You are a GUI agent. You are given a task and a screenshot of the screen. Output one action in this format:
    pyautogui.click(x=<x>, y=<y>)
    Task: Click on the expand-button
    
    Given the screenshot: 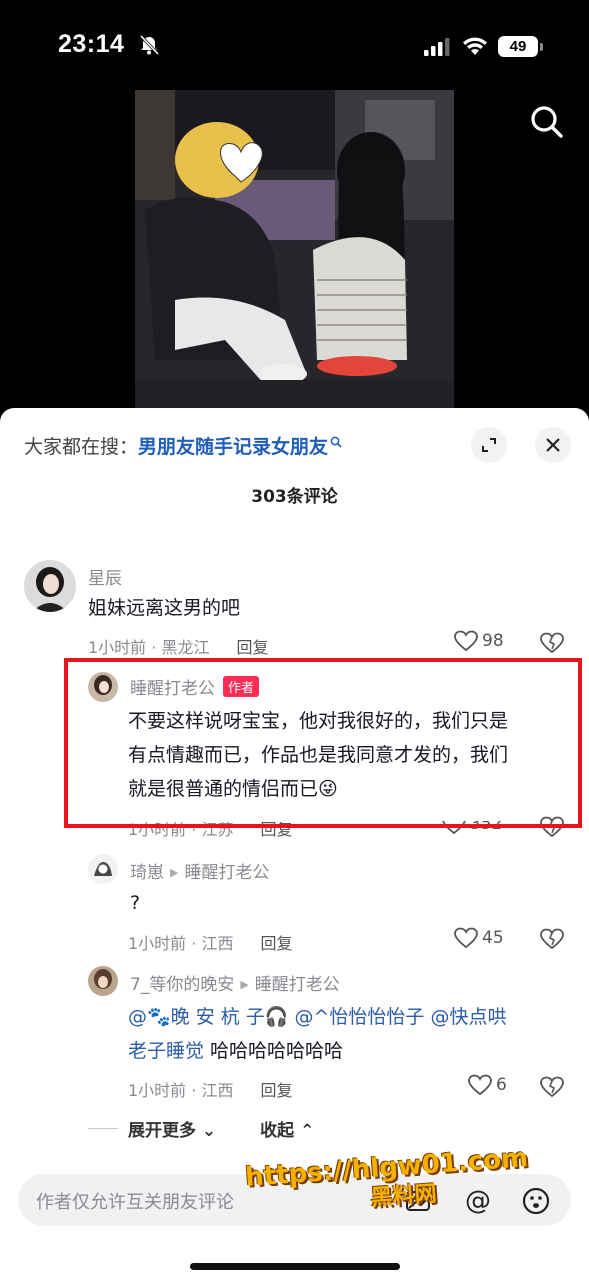 What is the action you would take?
    pyautogui.click(x=489, y=445)
    